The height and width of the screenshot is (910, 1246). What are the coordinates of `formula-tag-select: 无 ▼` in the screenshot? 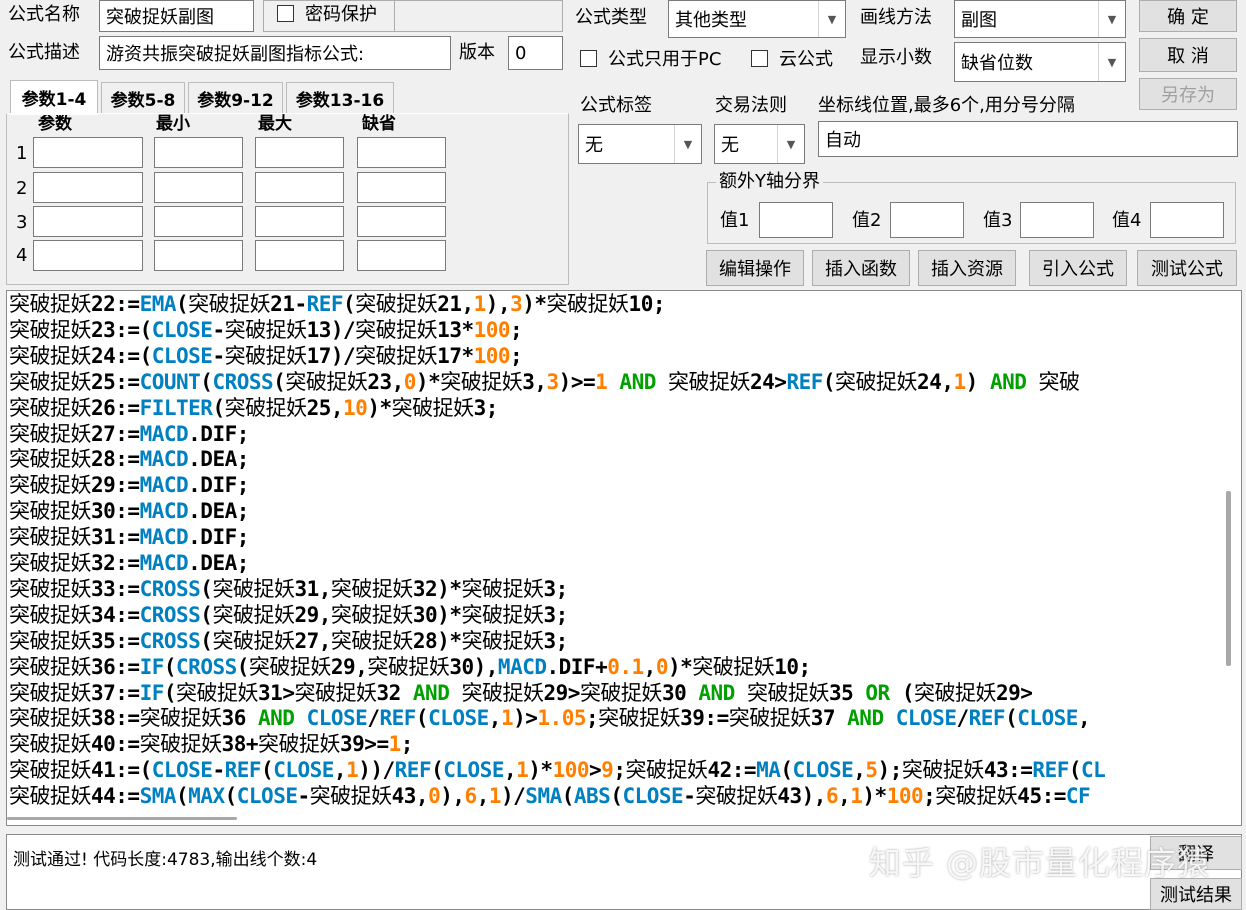 It's located at (640, 144).